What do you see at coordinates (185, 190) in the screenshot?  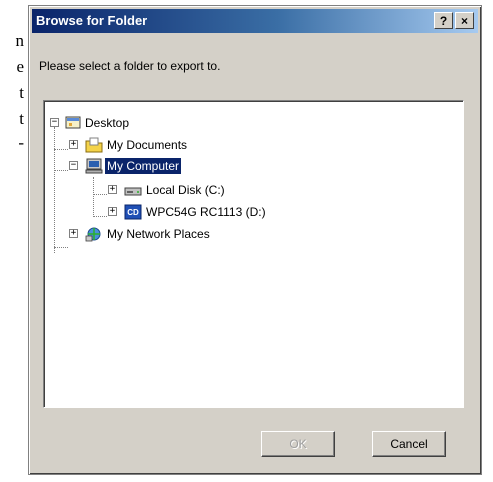 I see `tree-item-label: Local Disk (C:)` at bounding box center [185, 190].